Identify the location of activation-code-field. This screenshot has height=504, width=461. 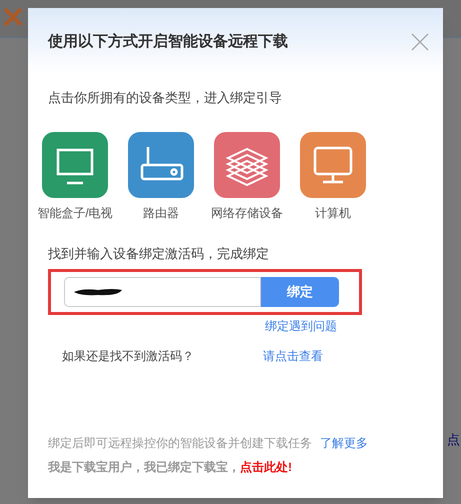
(162, 292).